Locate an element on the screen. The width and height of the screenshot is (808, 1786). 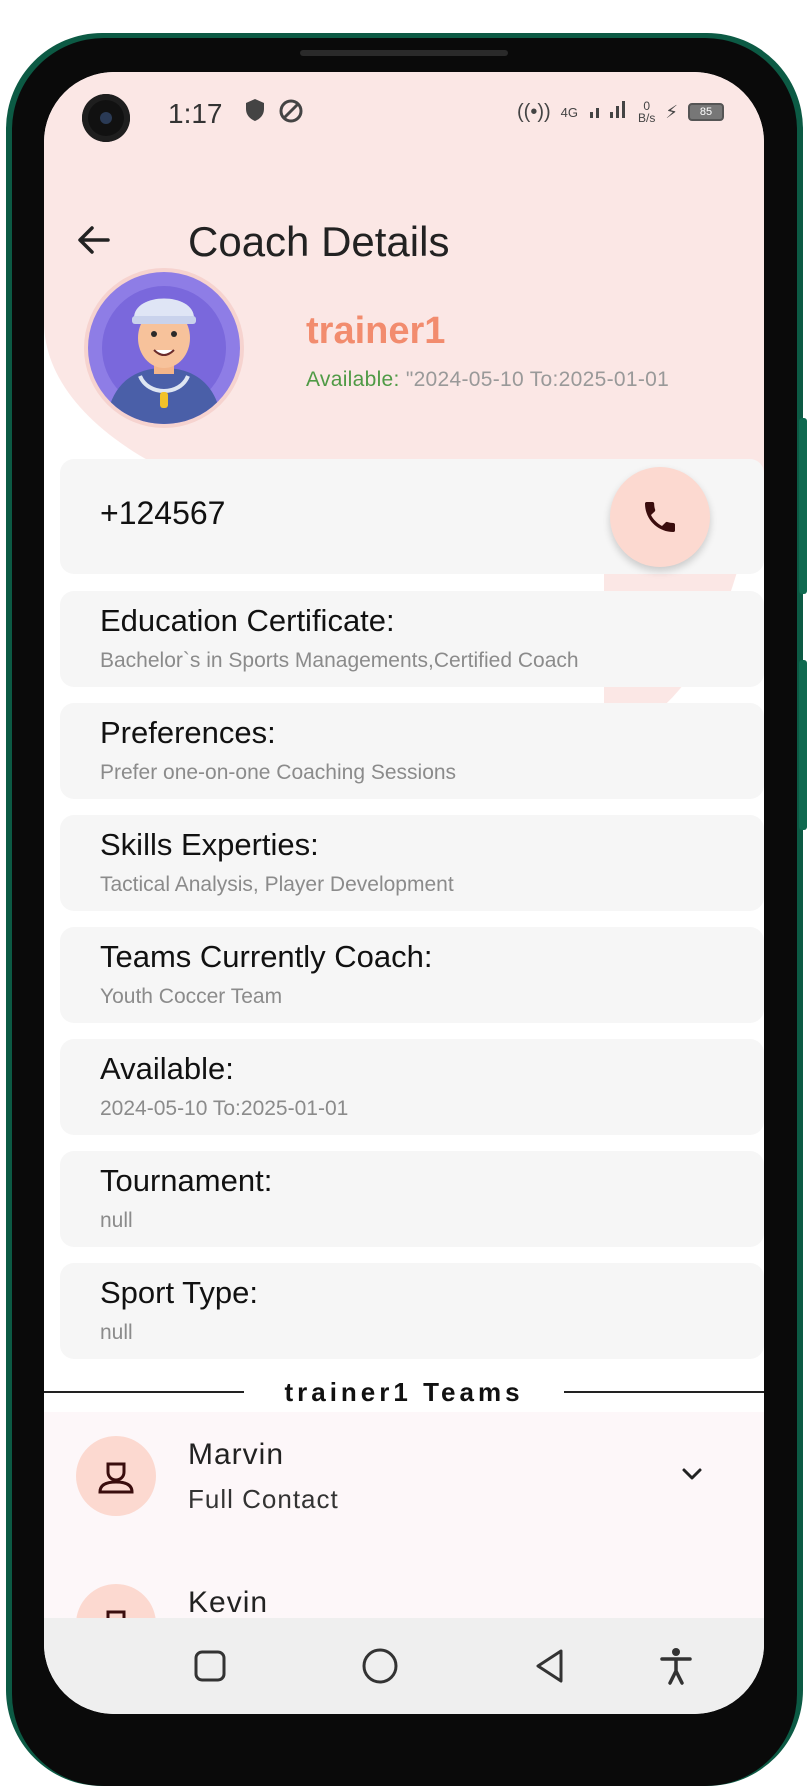
hotspot-icon: ((•)) is located at coordinates (534, 111).